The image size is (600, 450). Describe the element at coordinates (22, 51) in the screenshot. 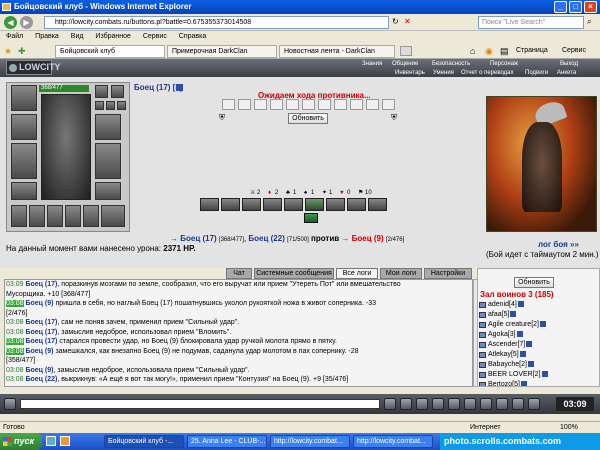

I see `add-favorites-icon: ✚` at that location.